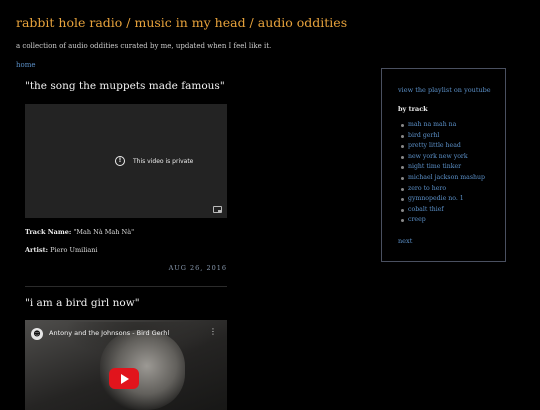 Image resolution: width=540 pixels, height=410 pixels. Describe the element at coordinates (125, 86) in the screenshot. I see `post-title: "the song the muppets made famous"` at that location.